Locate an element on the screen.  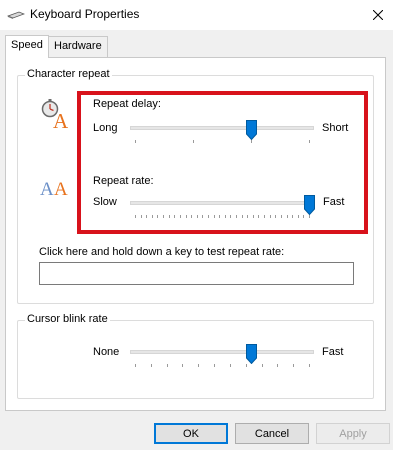
close-button is located at coordinates (378, 15).